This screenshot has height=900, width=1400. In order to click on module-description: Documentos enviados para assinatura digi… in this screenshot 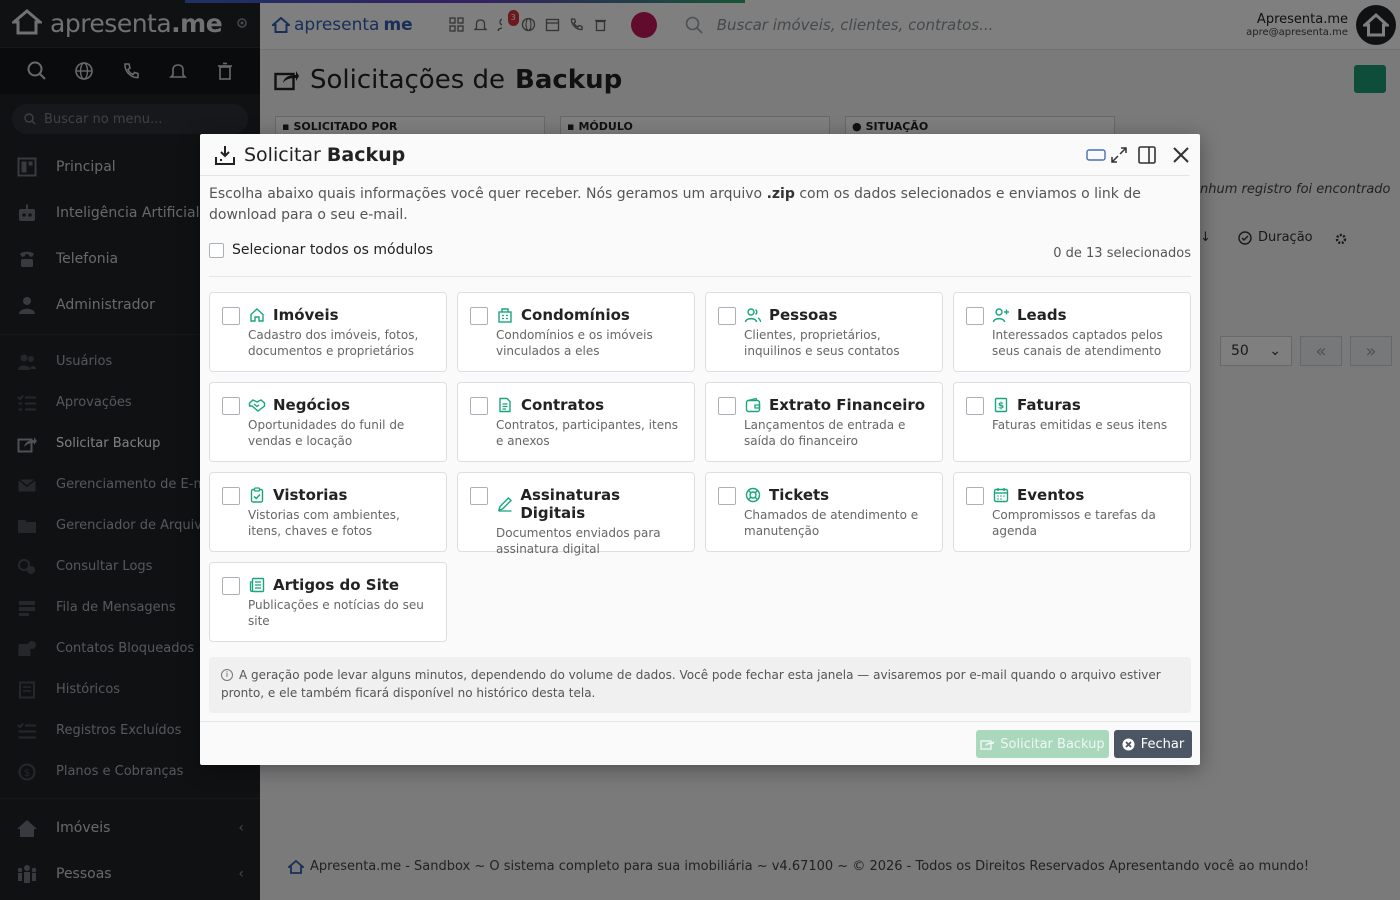, I will do `click(578, 541)`.